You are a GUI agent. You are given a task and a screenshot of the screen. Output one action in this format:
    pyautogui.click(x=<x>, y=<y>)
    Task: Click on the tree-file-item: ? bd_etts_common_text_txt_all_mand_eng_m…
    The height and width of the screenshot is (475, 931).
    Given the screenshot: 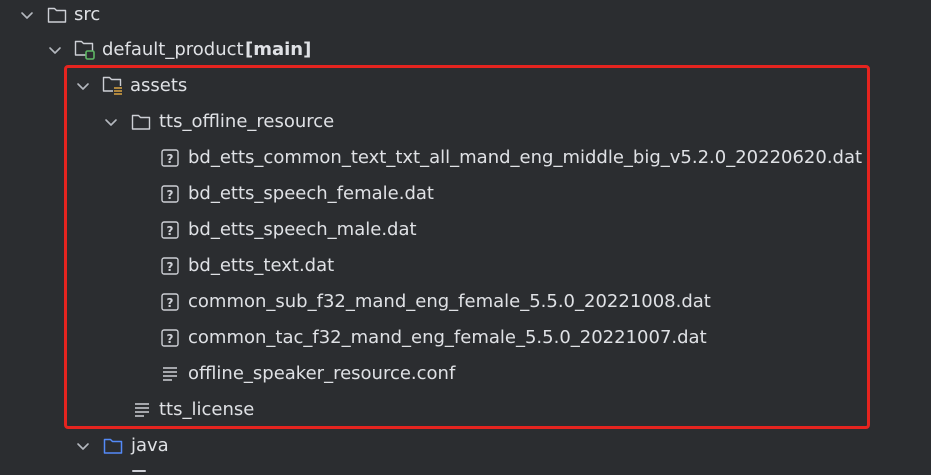 What is the action you would take?
    pyautogui.click(x=465, y=158)
    